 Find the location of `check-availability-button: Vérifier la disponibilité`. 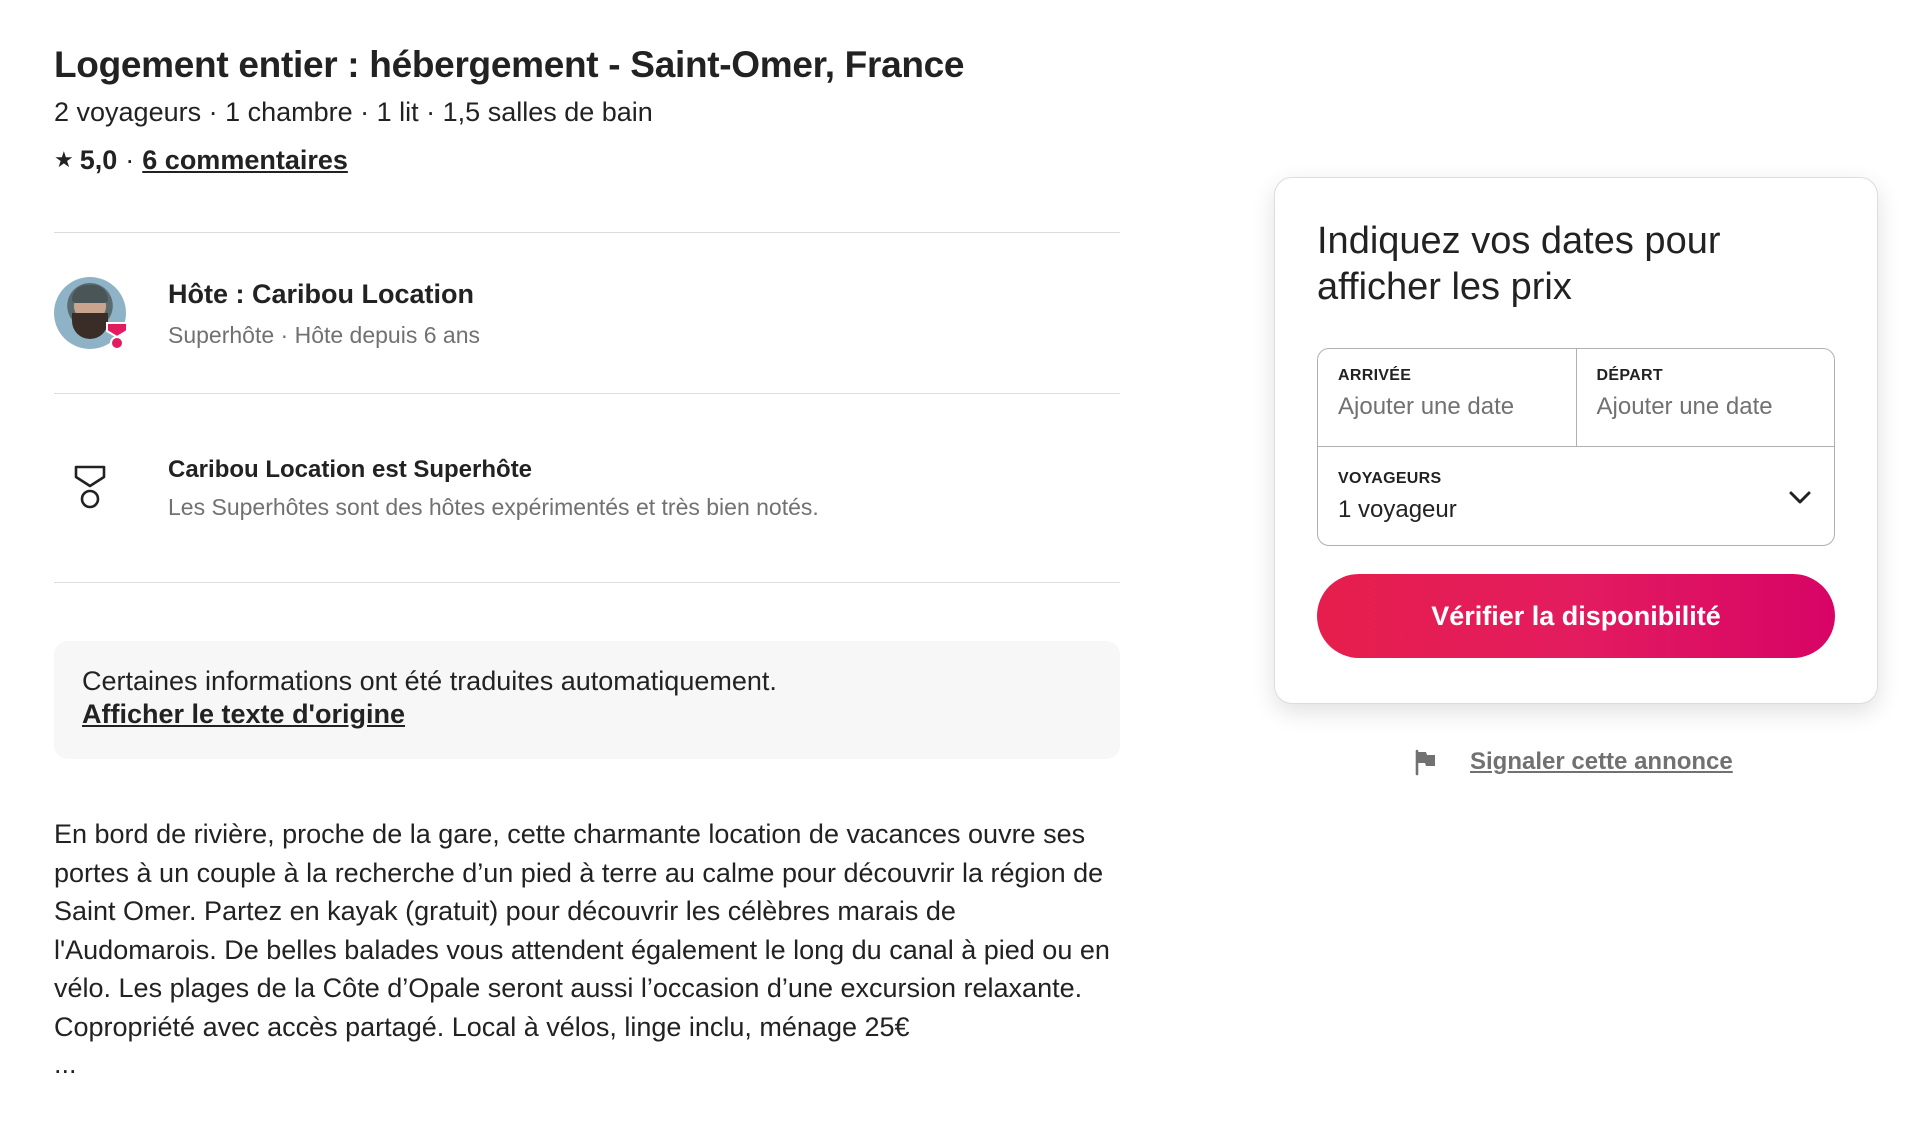

check-availability-button: Vérifier la disponibilité is located at coordinates (1576, 616).